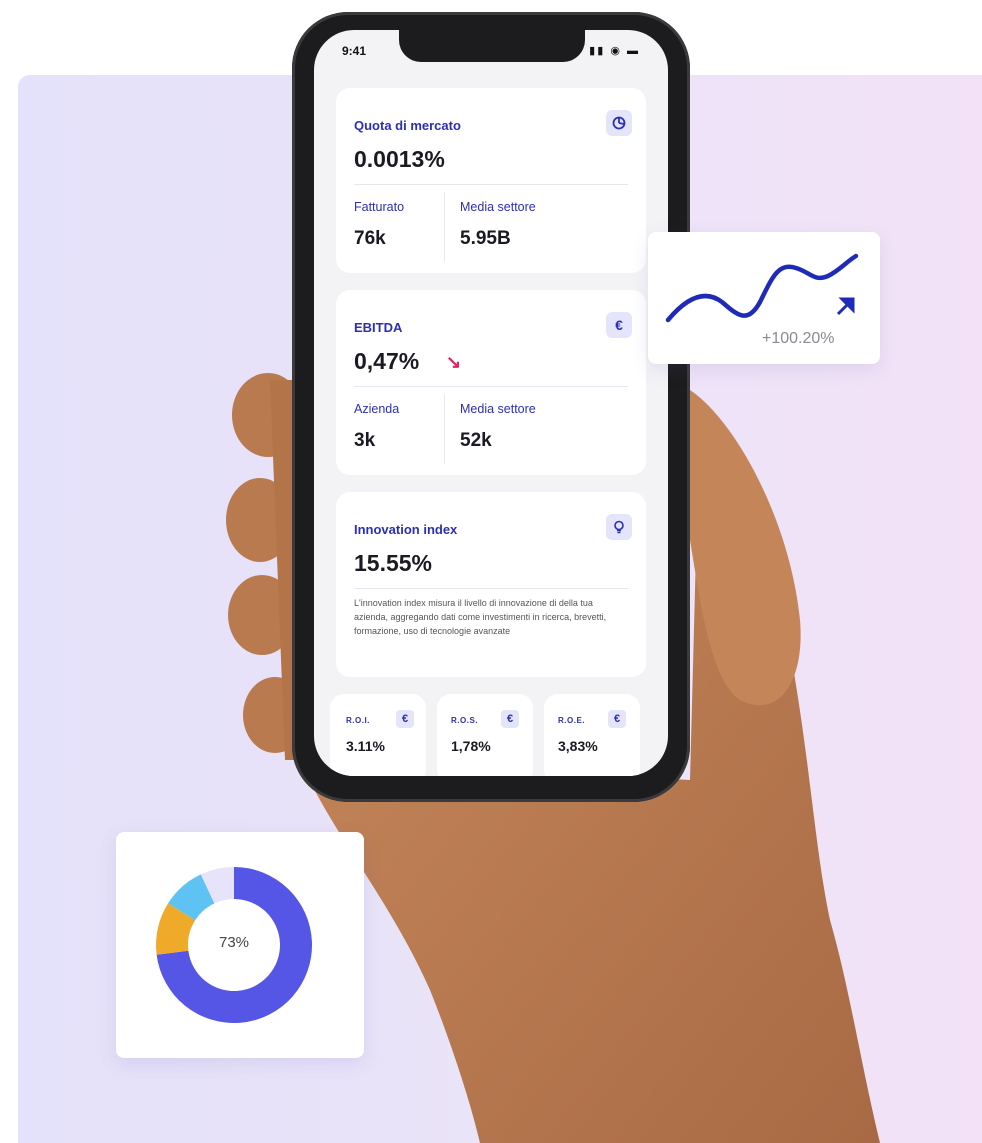  What do you see at coordinates (578, 746) in the screenshot?
I see `roe-value: 3,83%` at bounding box center [578, 746].